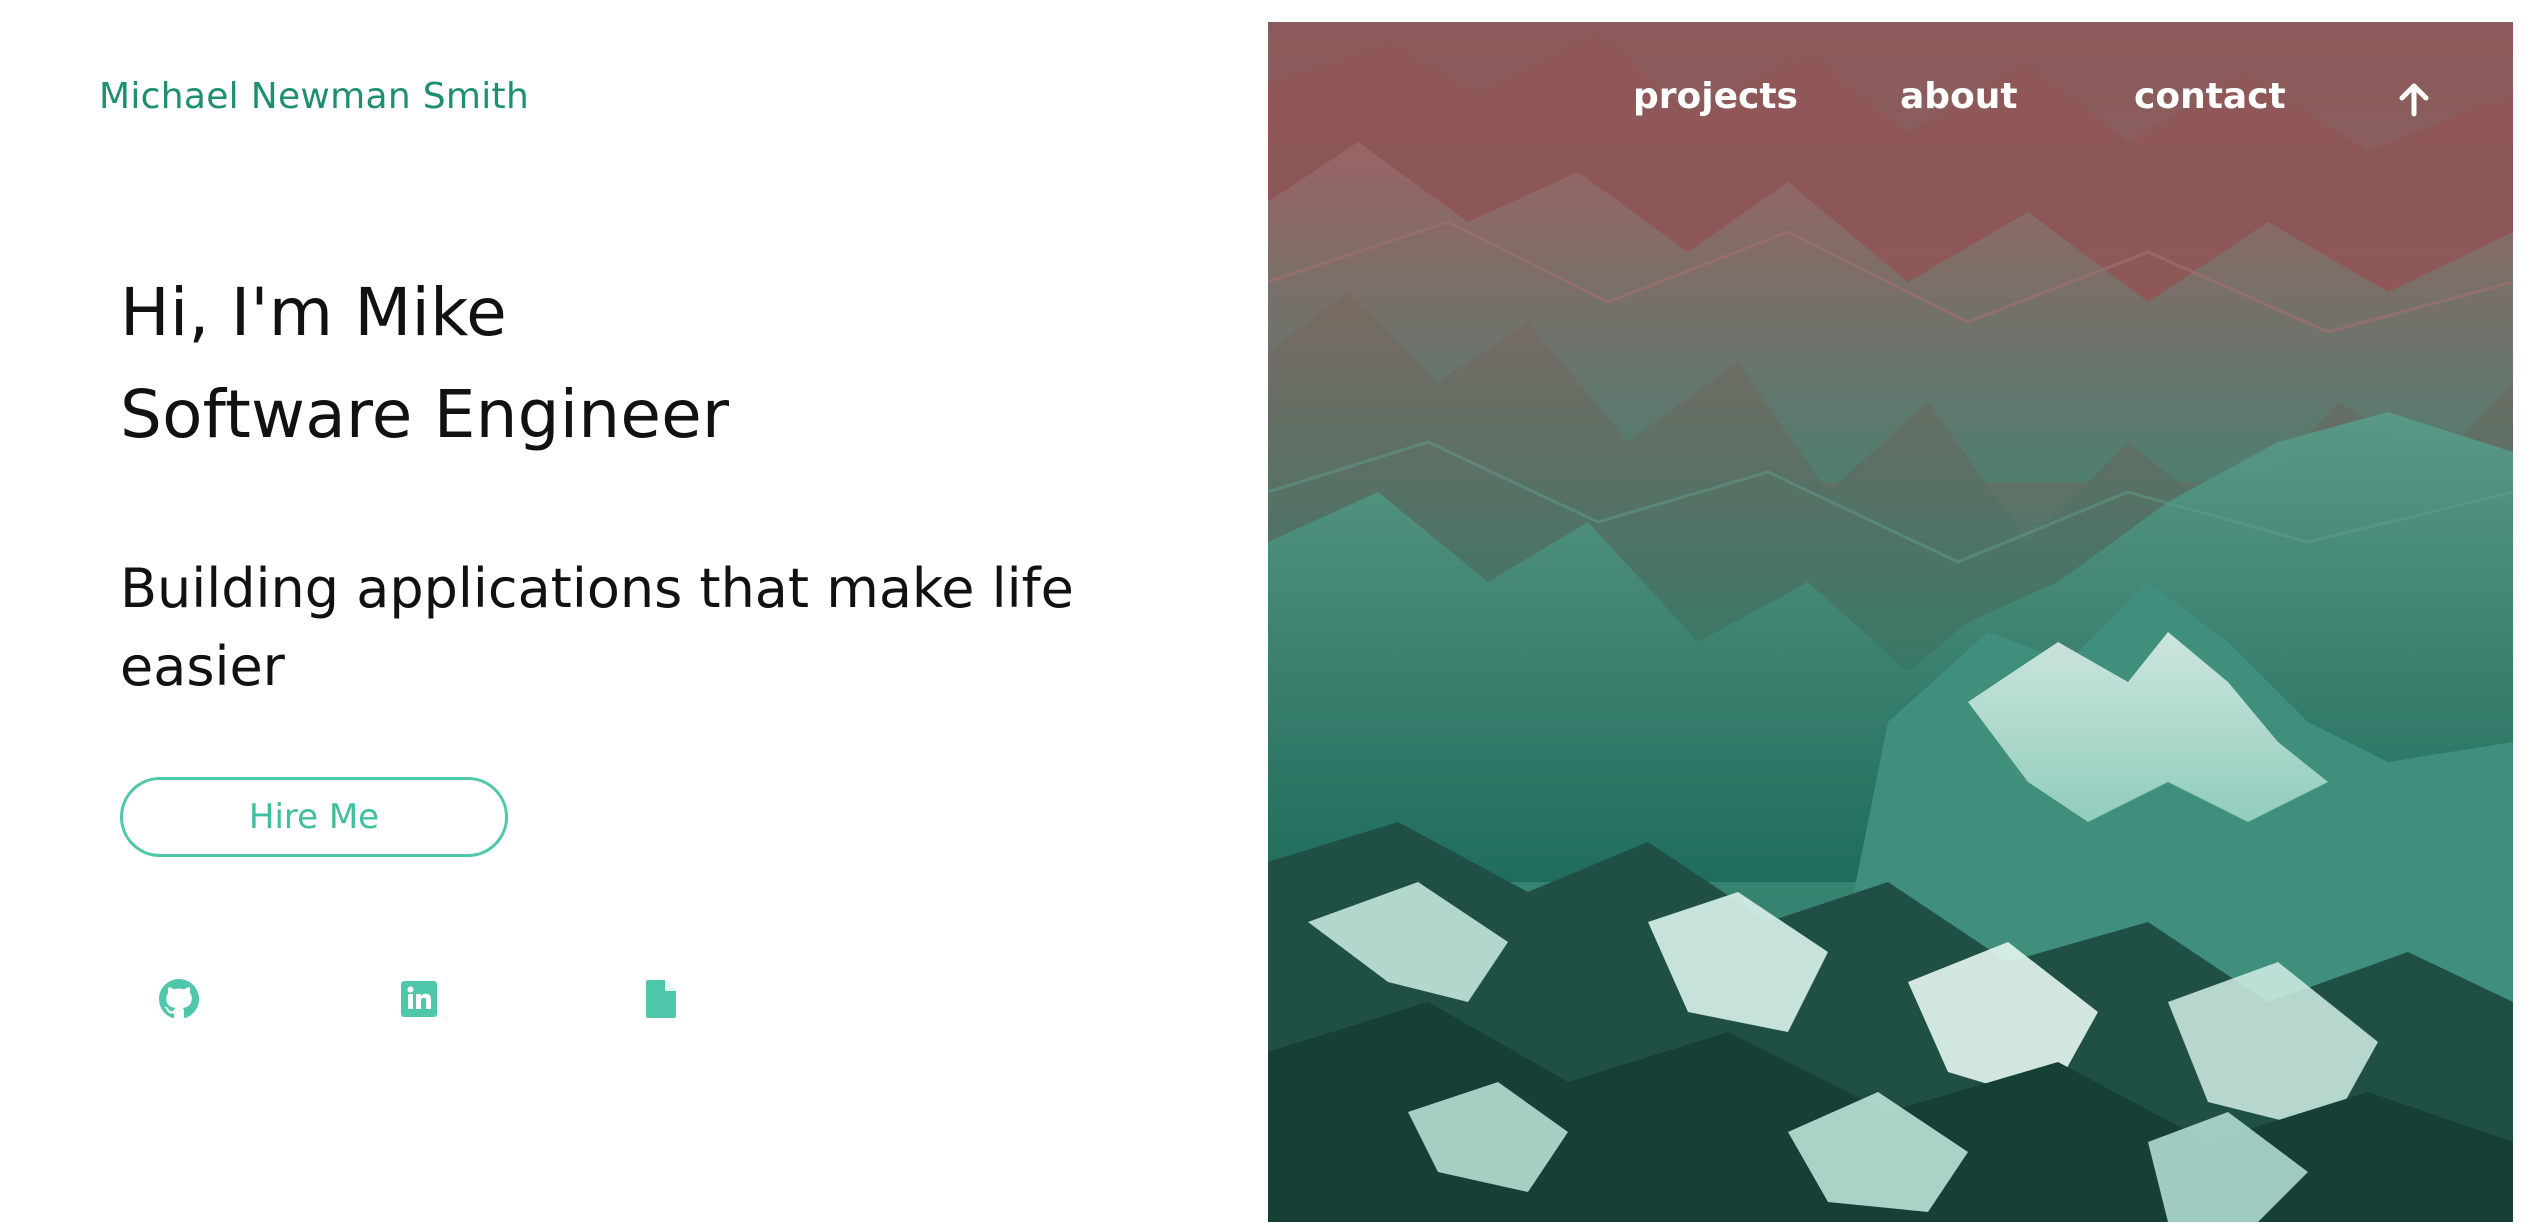  Describe the element at coordinates (424, 364) in the screenshot. I see `hero-headline: Hi, I'm Mike Software Engineer` at that location.